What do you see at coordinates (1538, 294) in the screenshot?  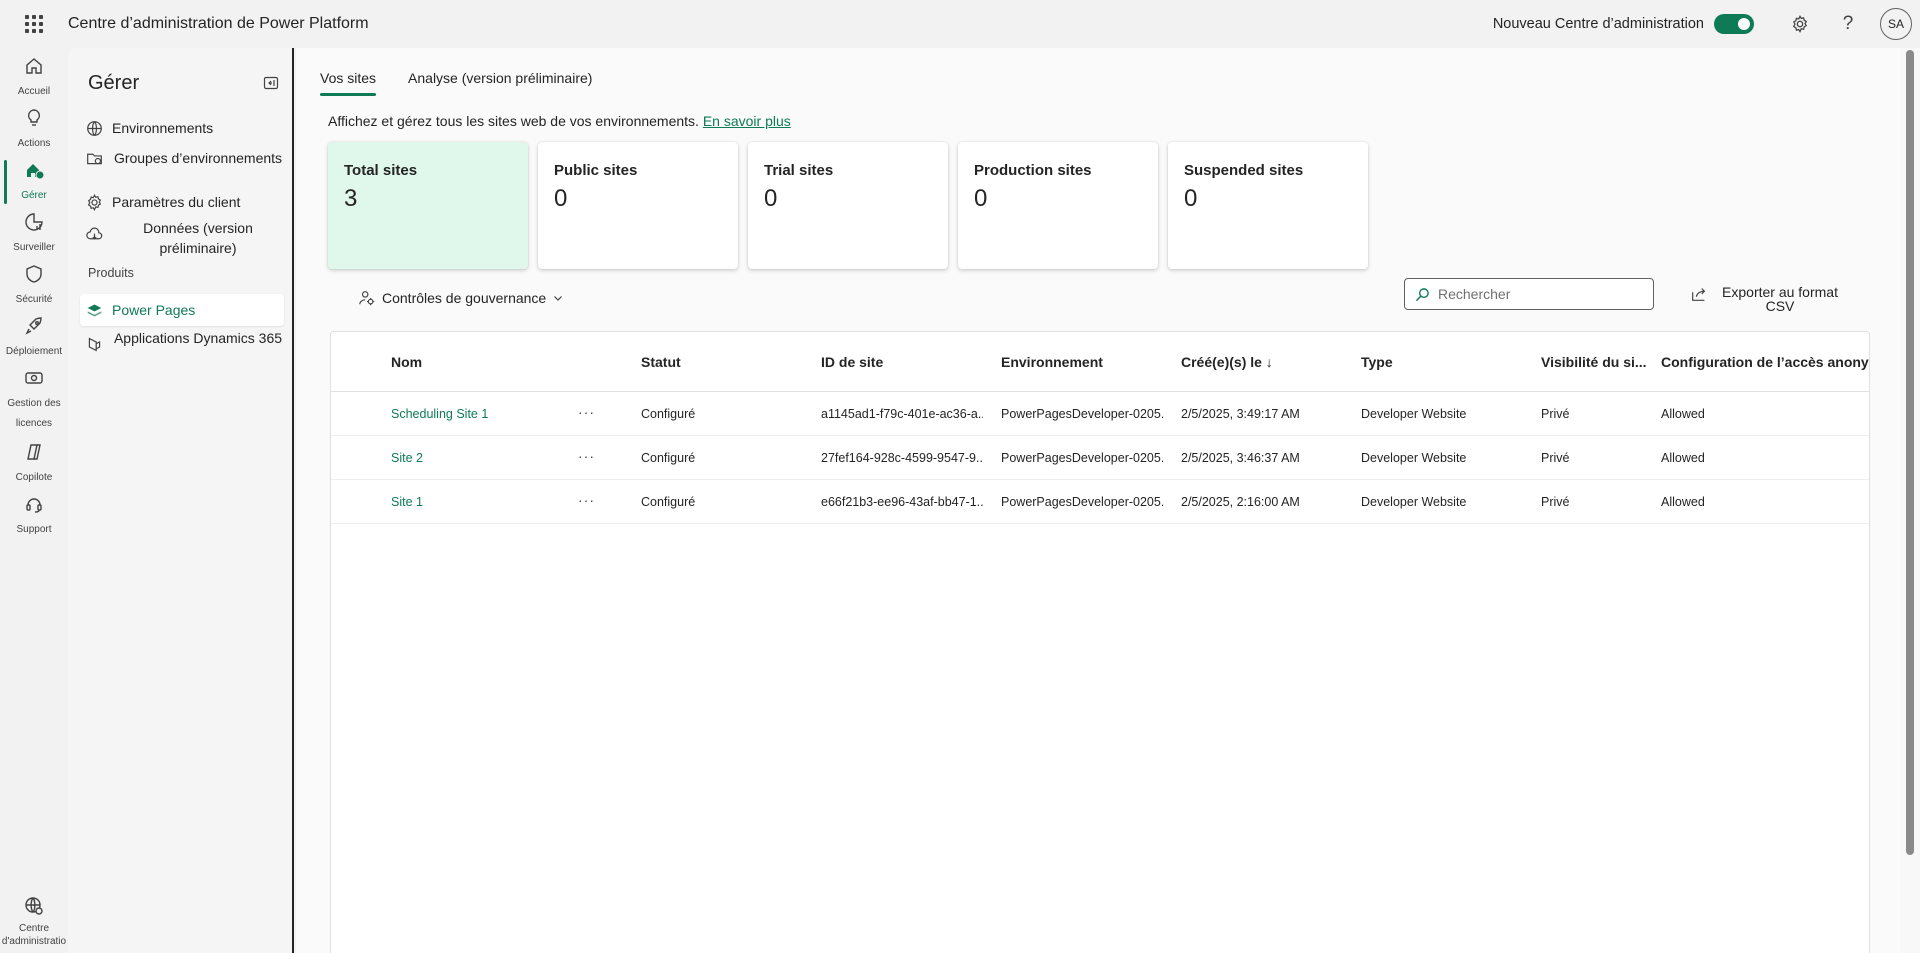 I see `search-input` at bounding box center [1538, 294].